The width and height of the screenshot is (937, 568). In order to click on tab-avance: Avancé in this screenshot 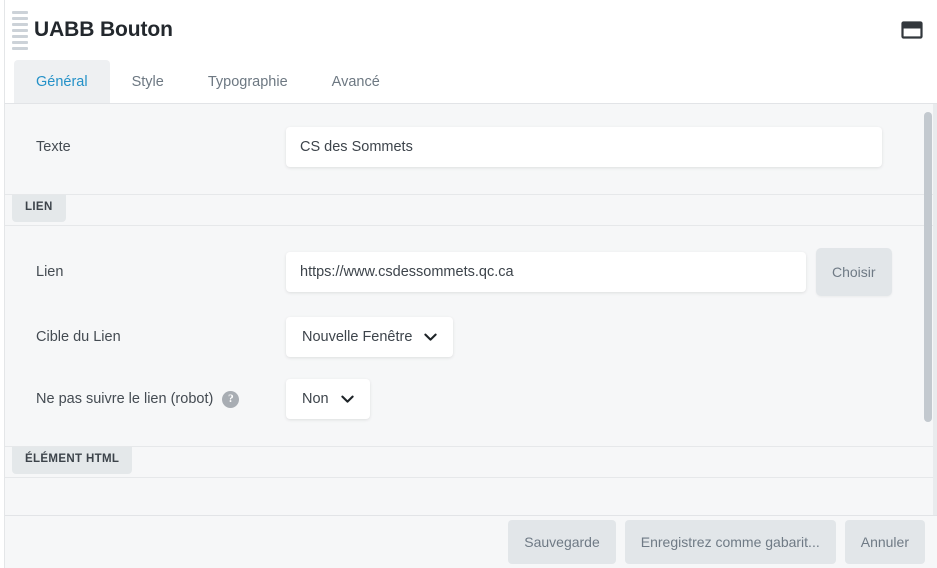, I will do `click(356, 81)`.